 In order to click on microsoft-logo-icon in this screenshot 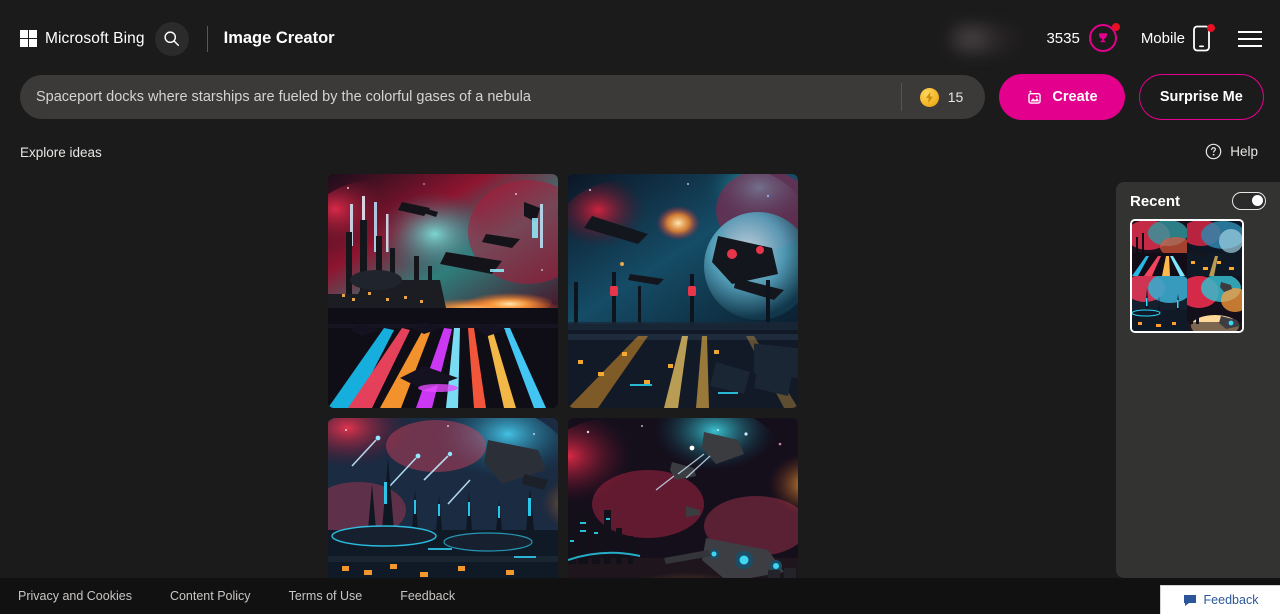, I will do `click(28, 38)`.